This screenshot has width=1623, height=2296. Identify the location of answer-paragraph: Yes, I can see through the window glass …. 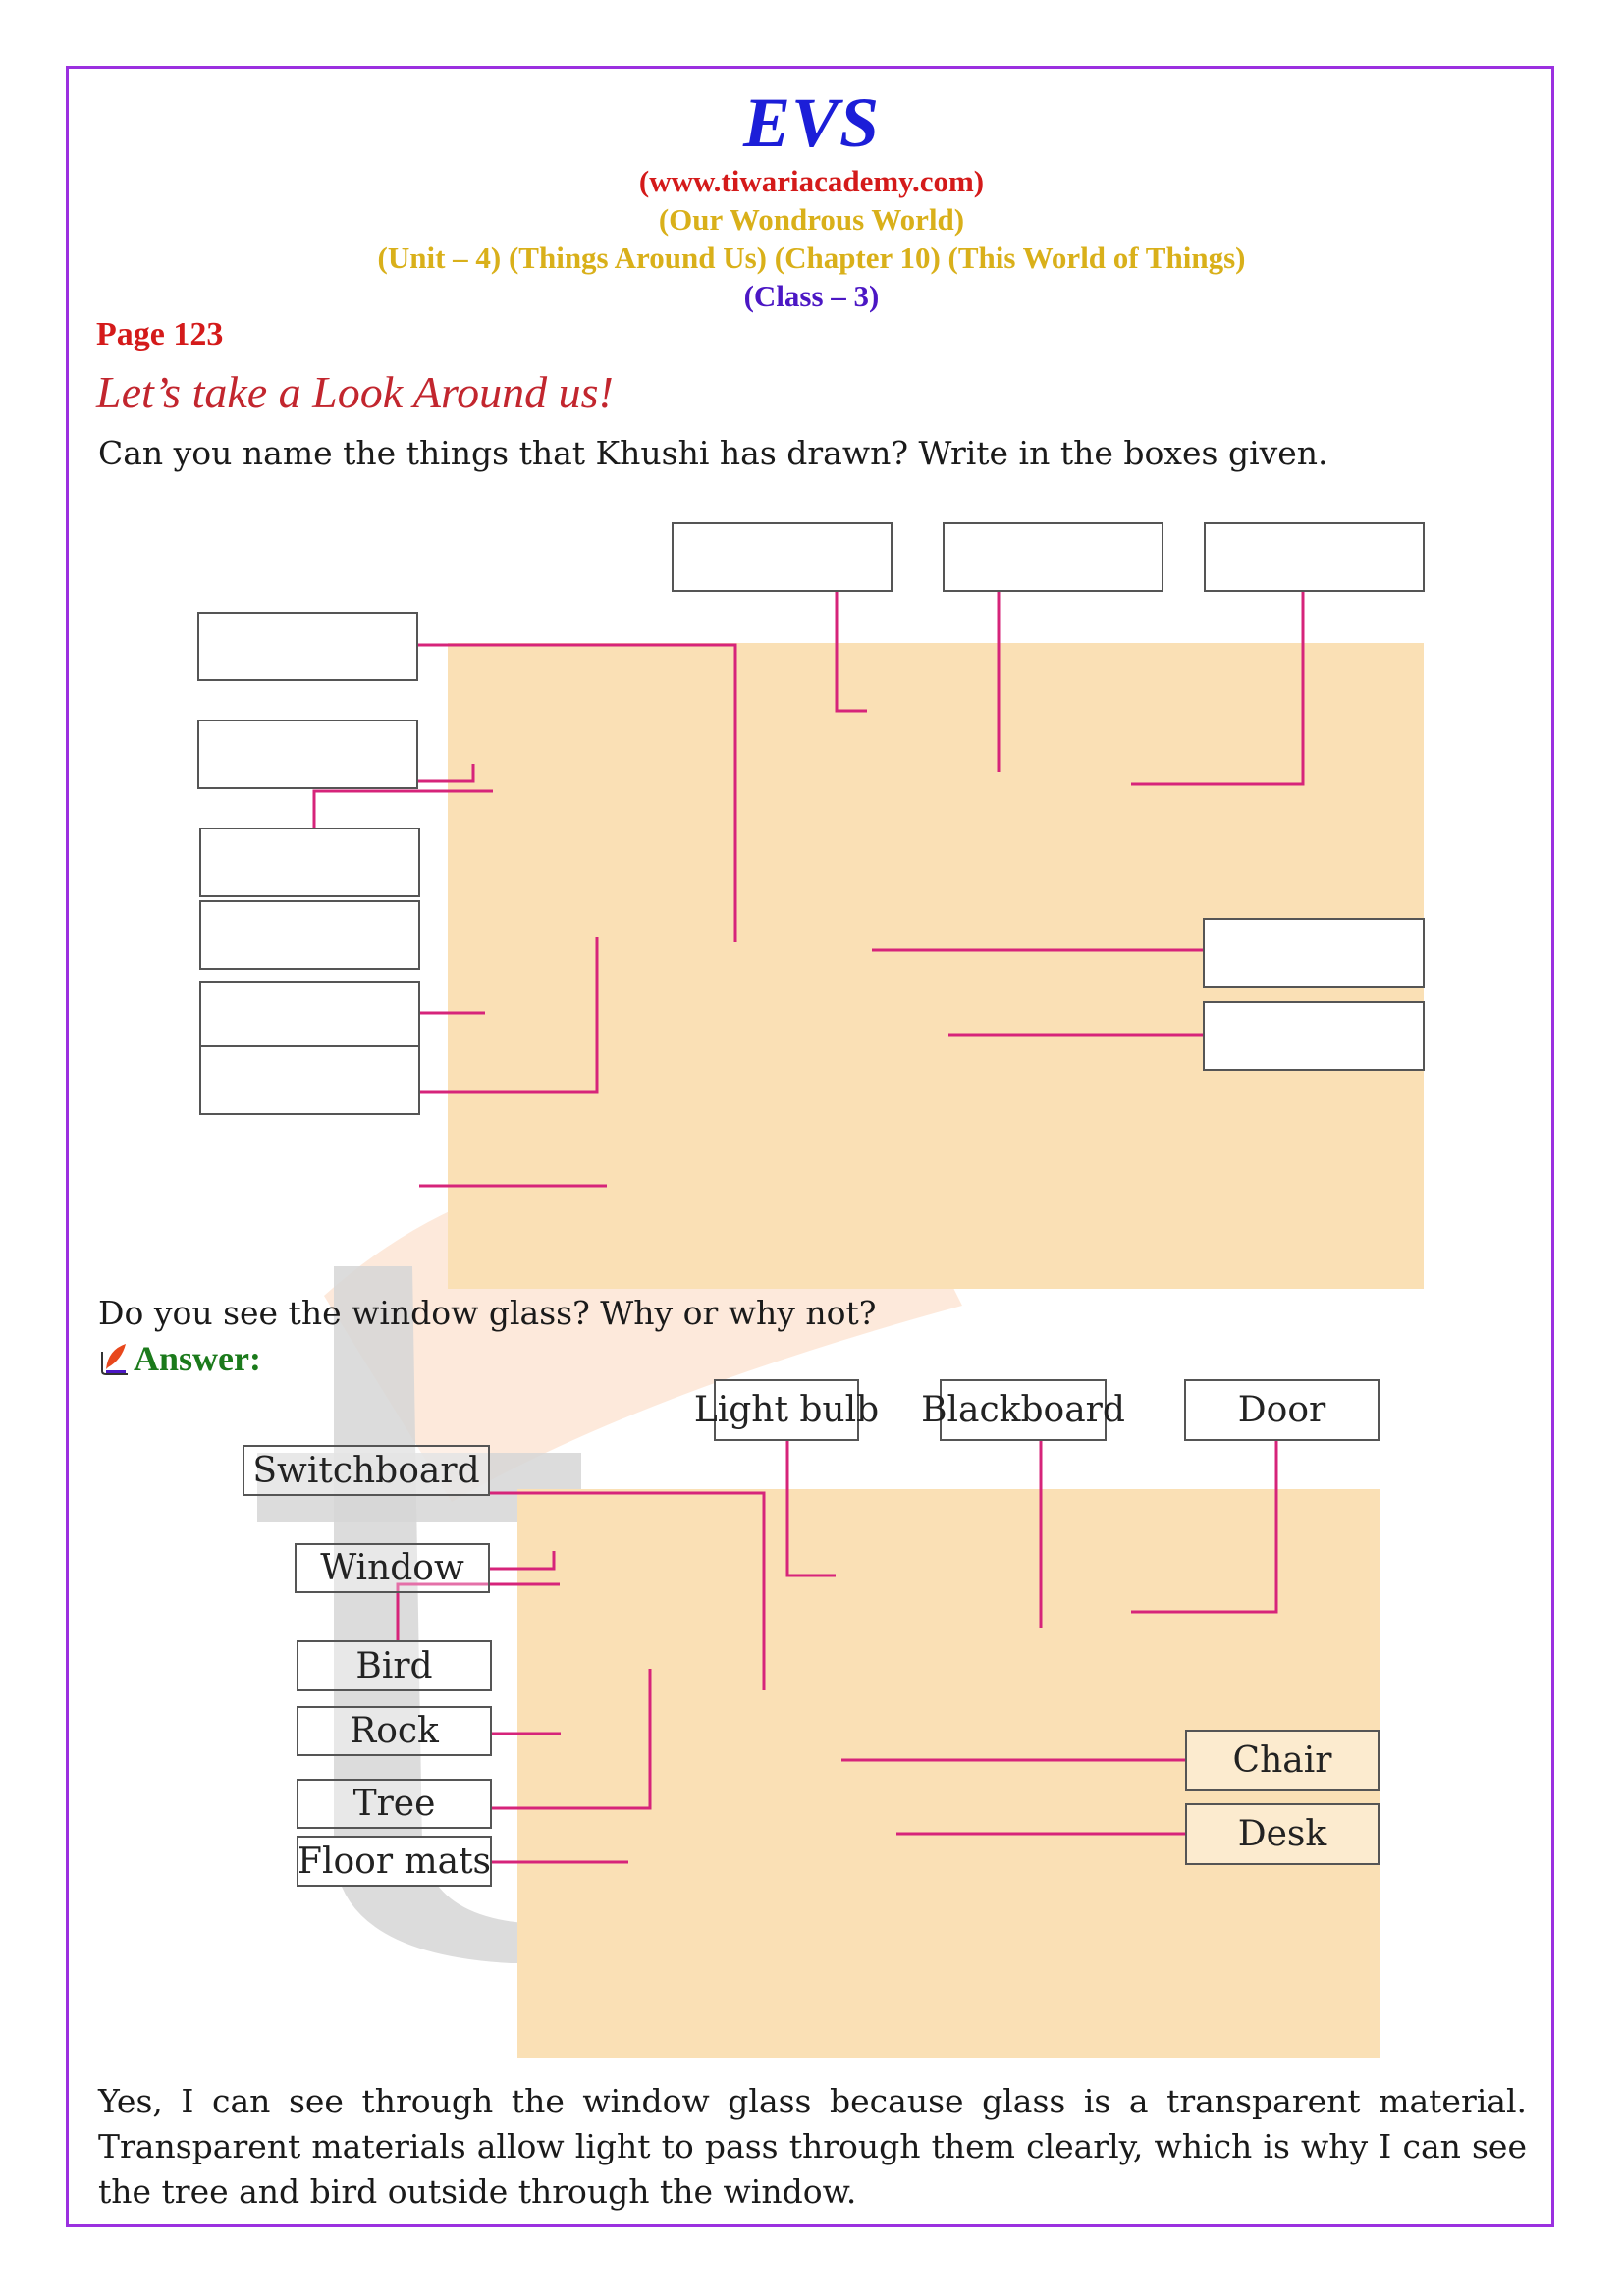
(812, 2146).